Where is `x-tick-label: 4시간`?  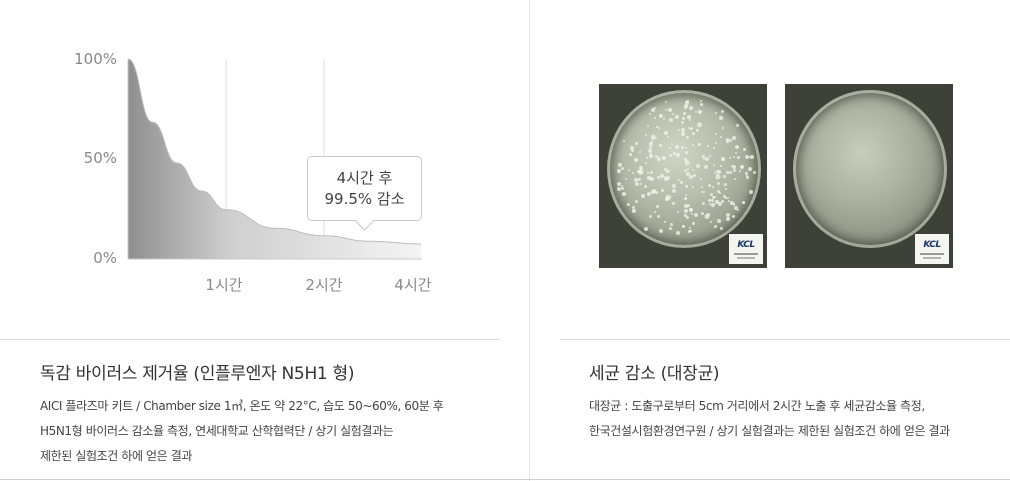
x-tick-label: 4시간 is located at coordinates (412, 285).